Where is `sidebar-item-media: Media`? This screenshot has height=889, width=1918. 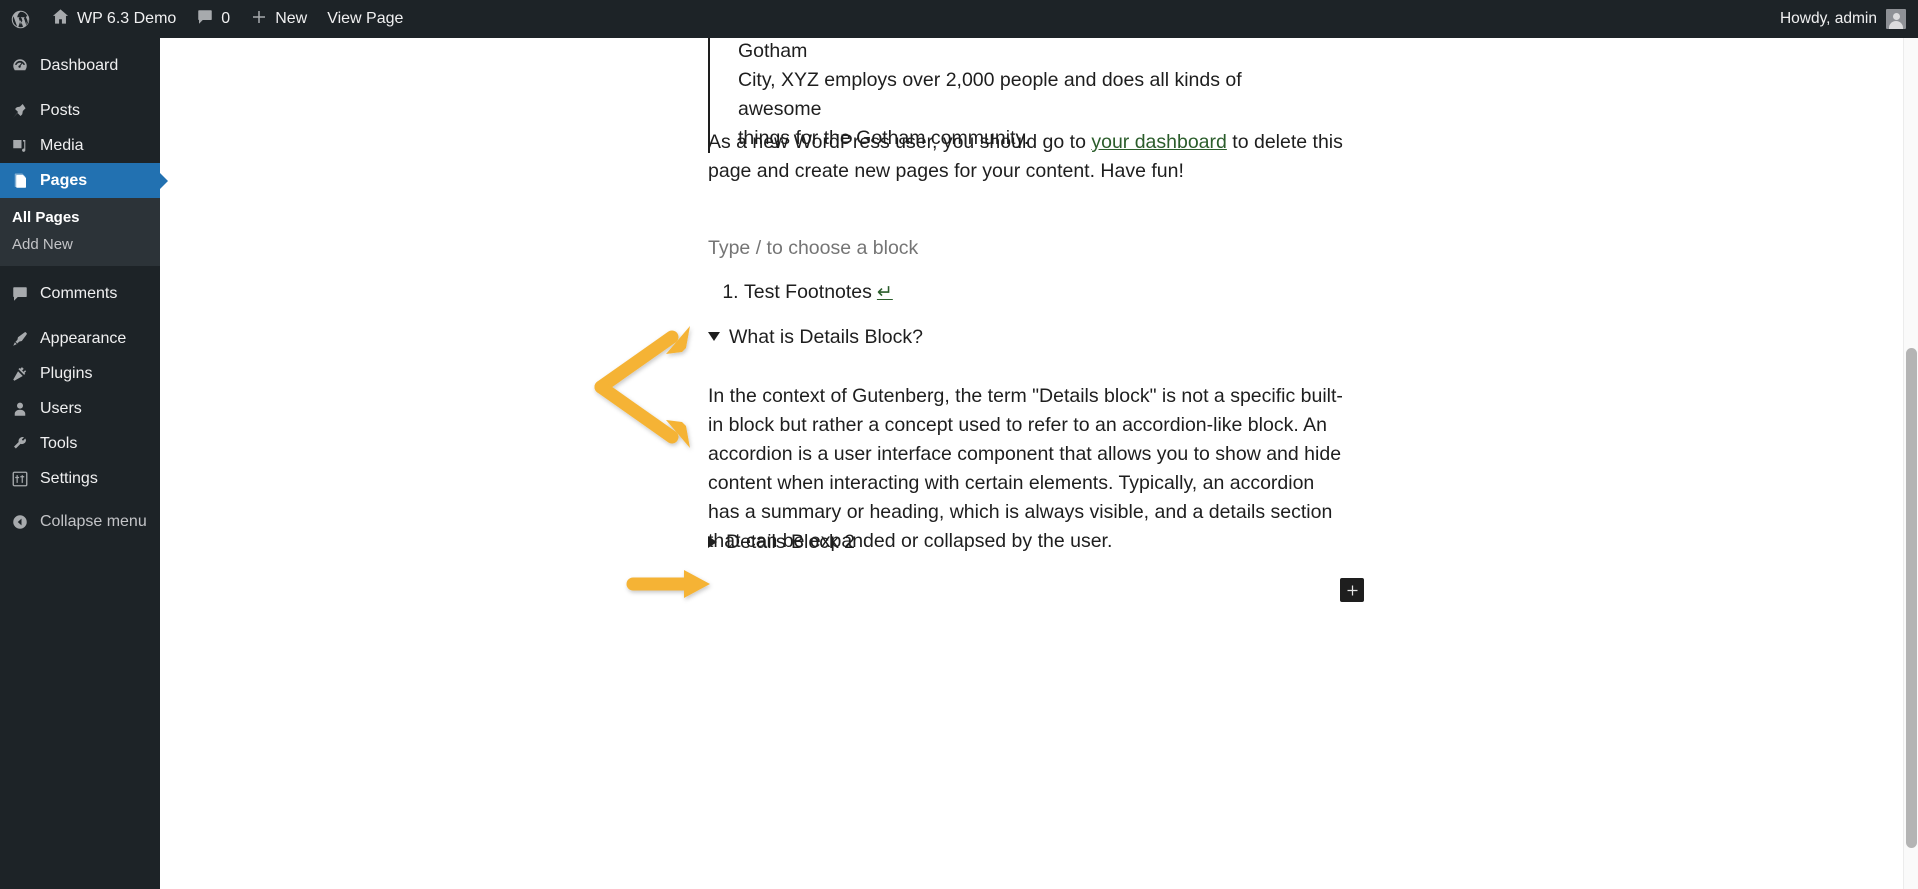
sidebar-item-media: Media is located at coordinates (80, 145).